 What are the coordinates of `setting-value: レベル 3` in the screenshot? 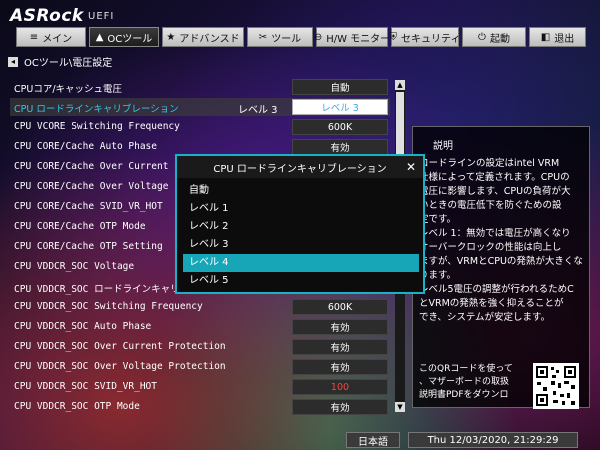 It's located at (340, 107).